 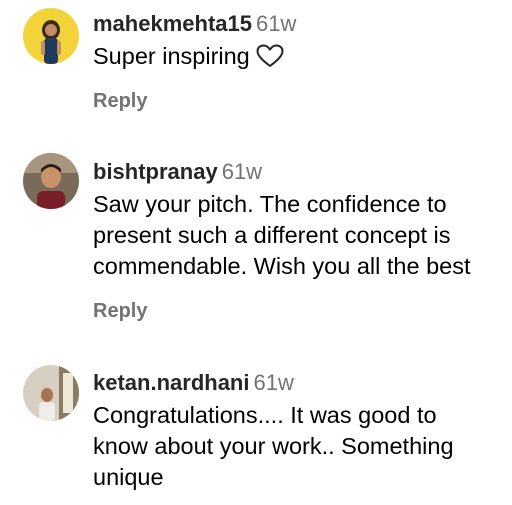 What do you see at coordinates (272, 235) in the screenshot?
I see `comment-line: present such a different concept is` at bounding box center [272, 235].